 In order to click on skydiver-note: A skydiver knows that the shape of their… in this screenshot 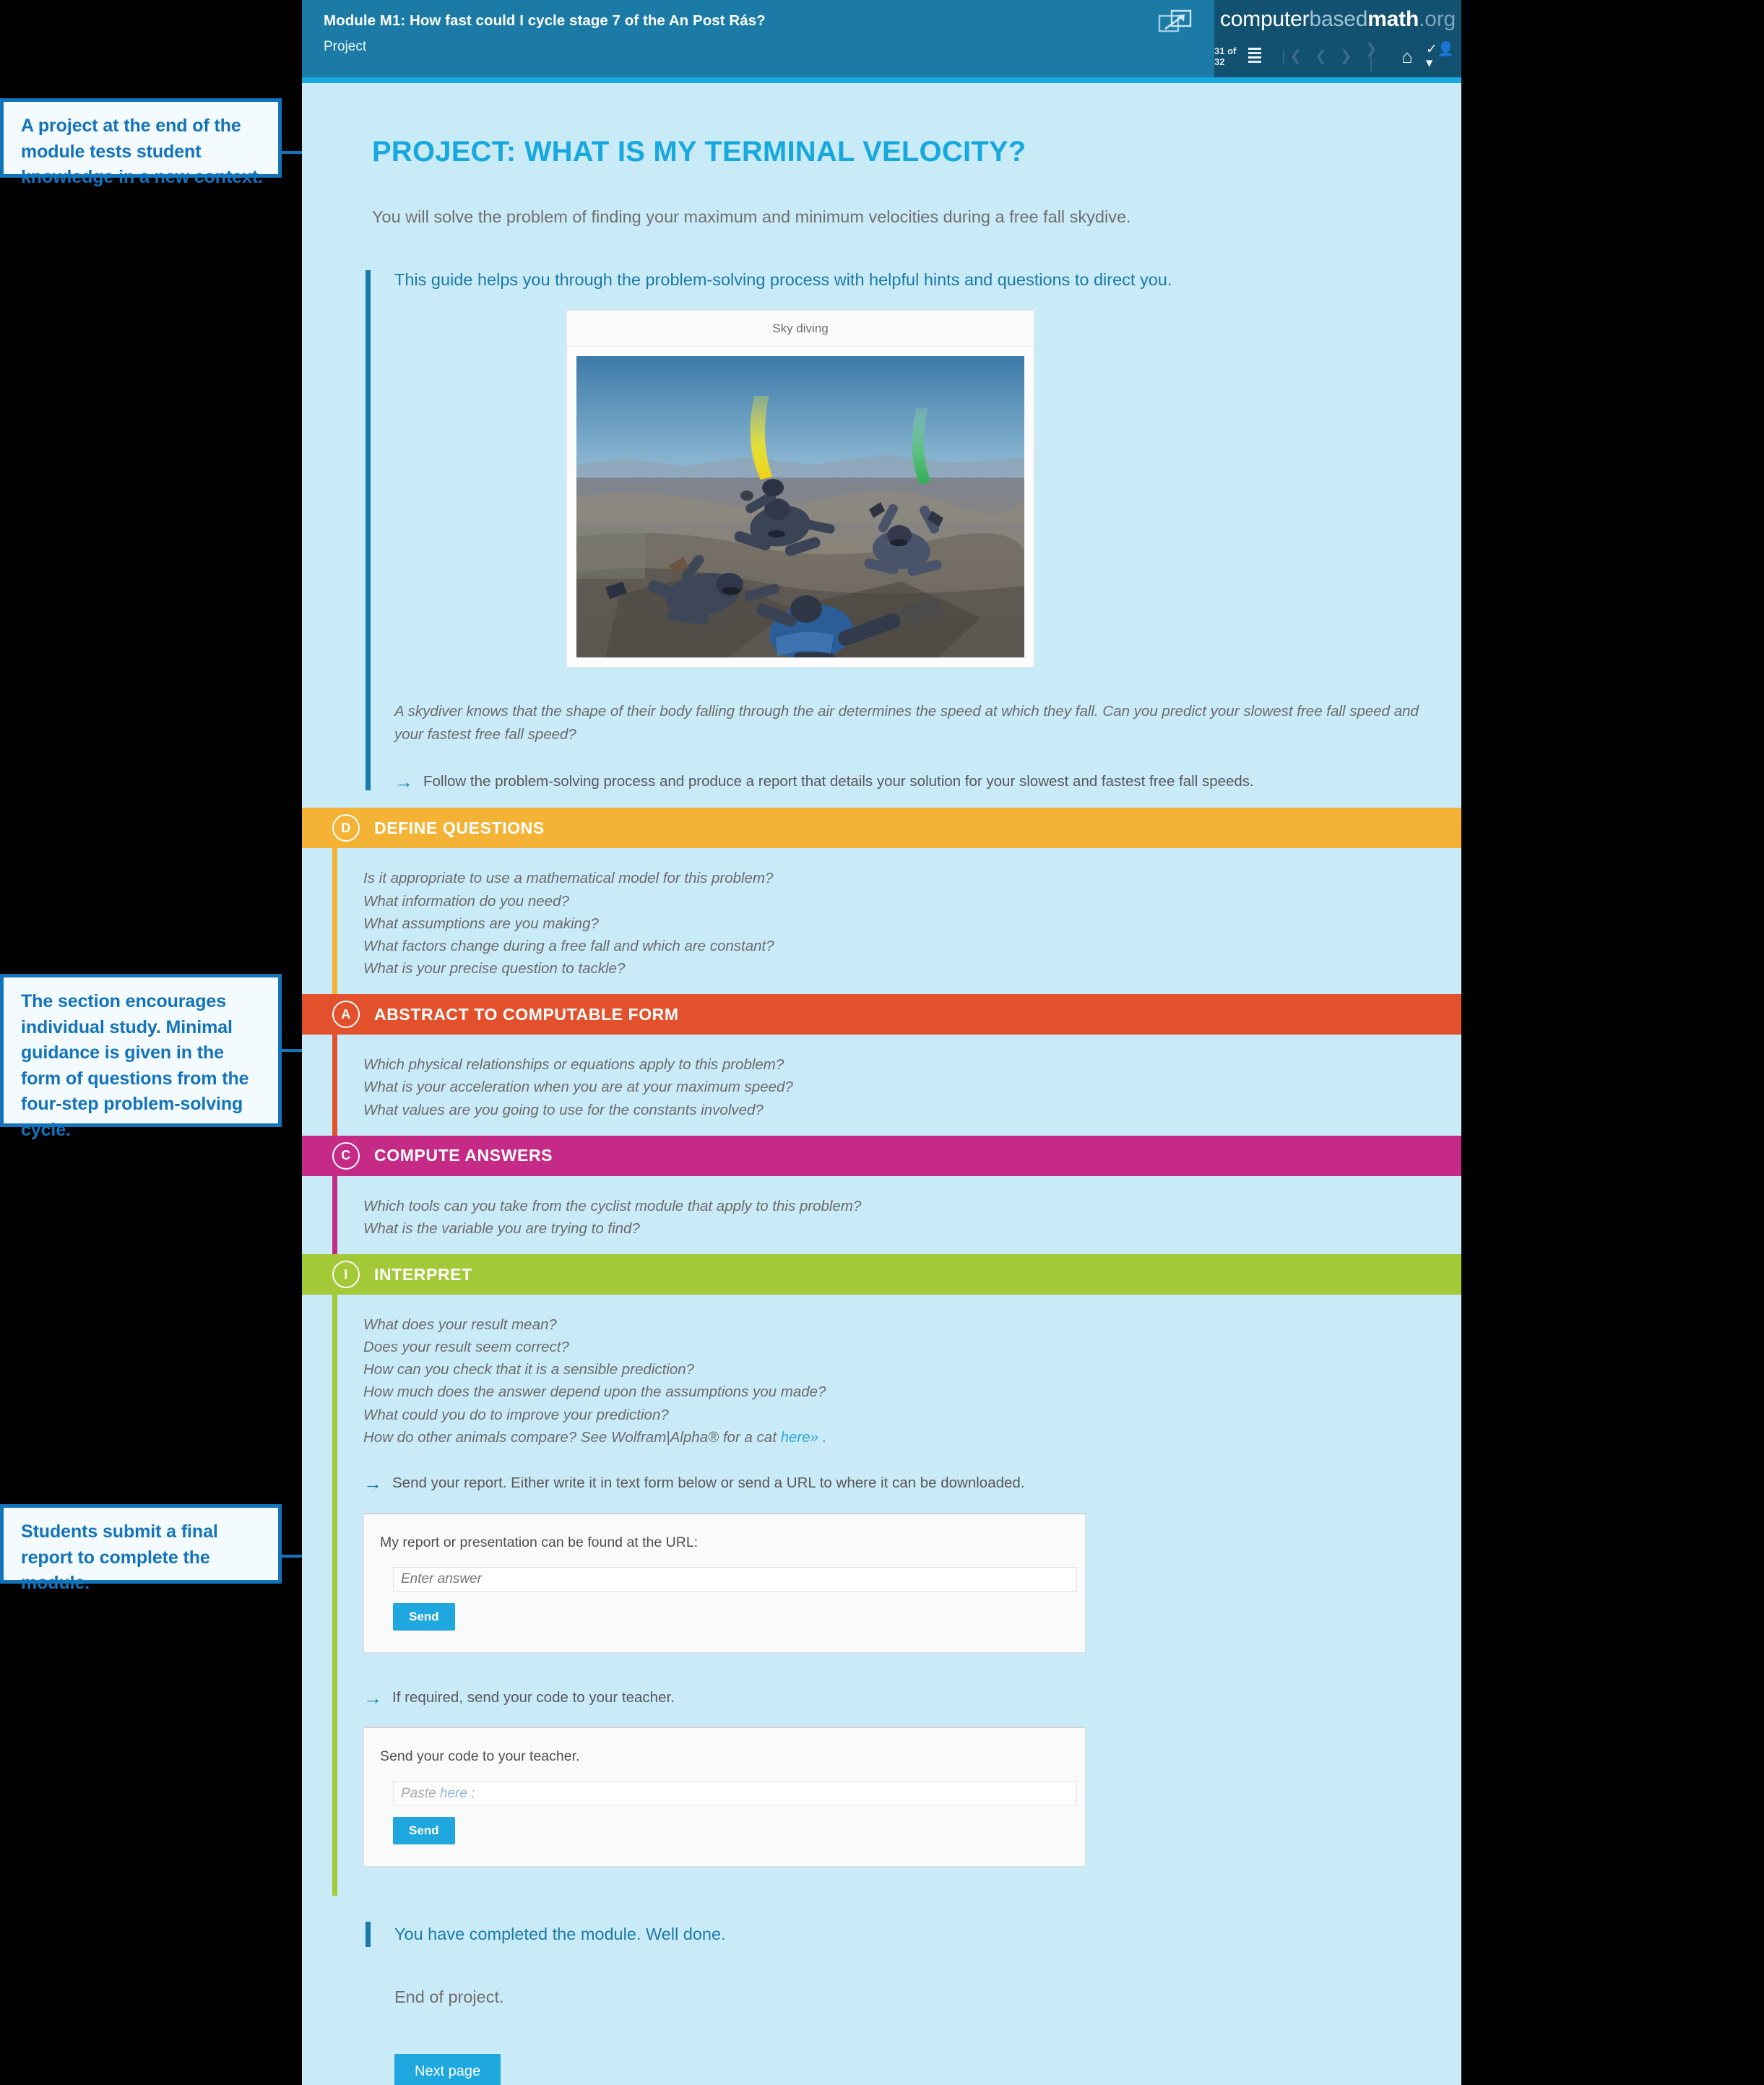, I will do `click(906, 723)`.